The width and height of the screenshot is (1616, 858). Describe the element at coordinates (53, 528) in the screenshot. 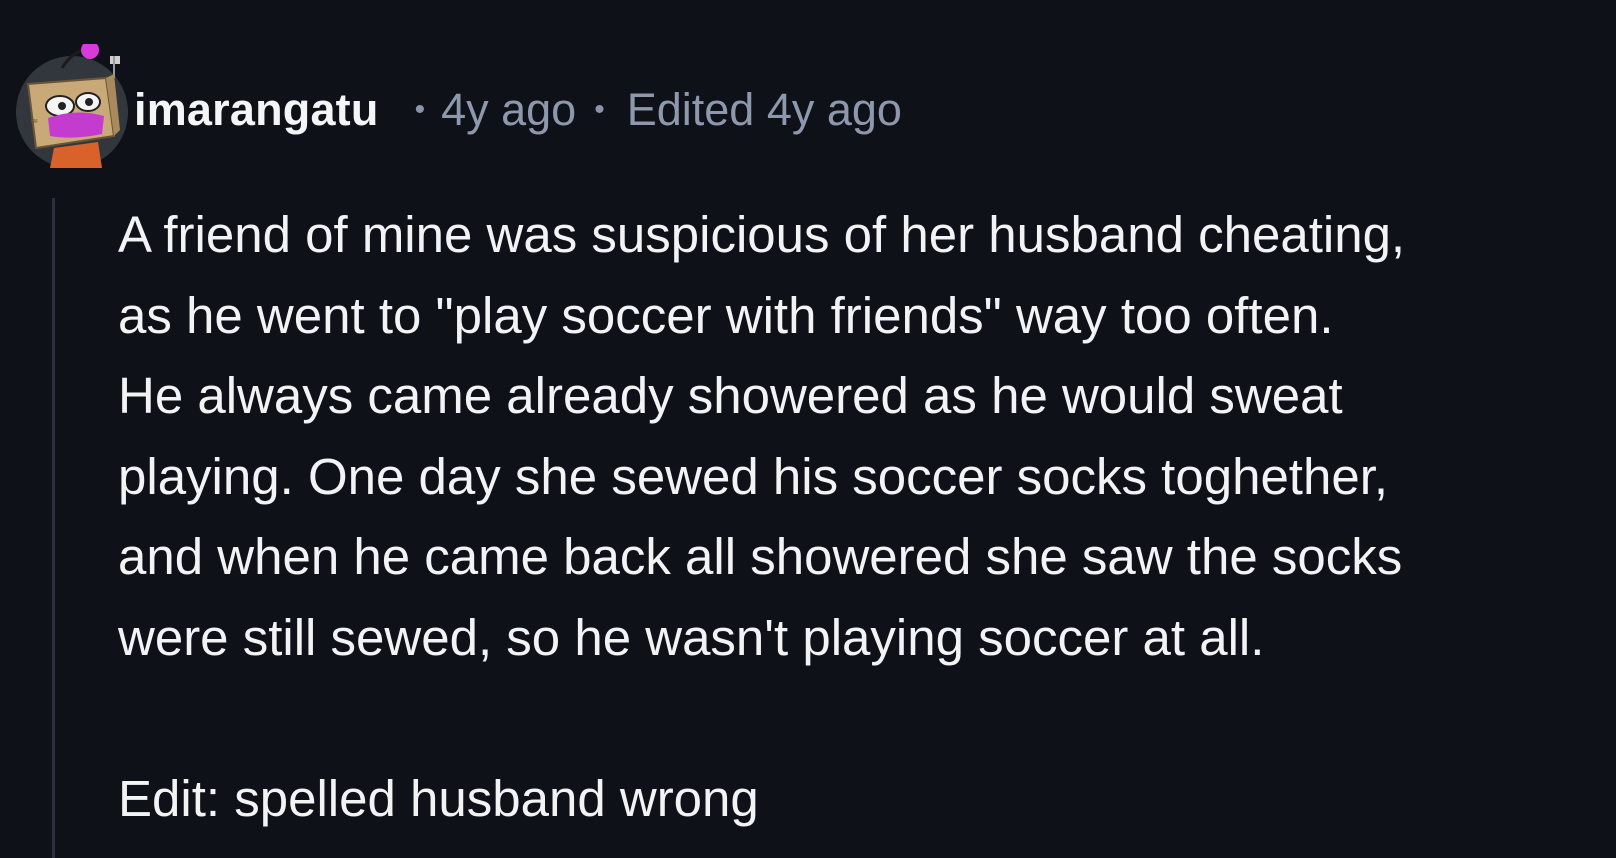

I see `thread-line` at that location.